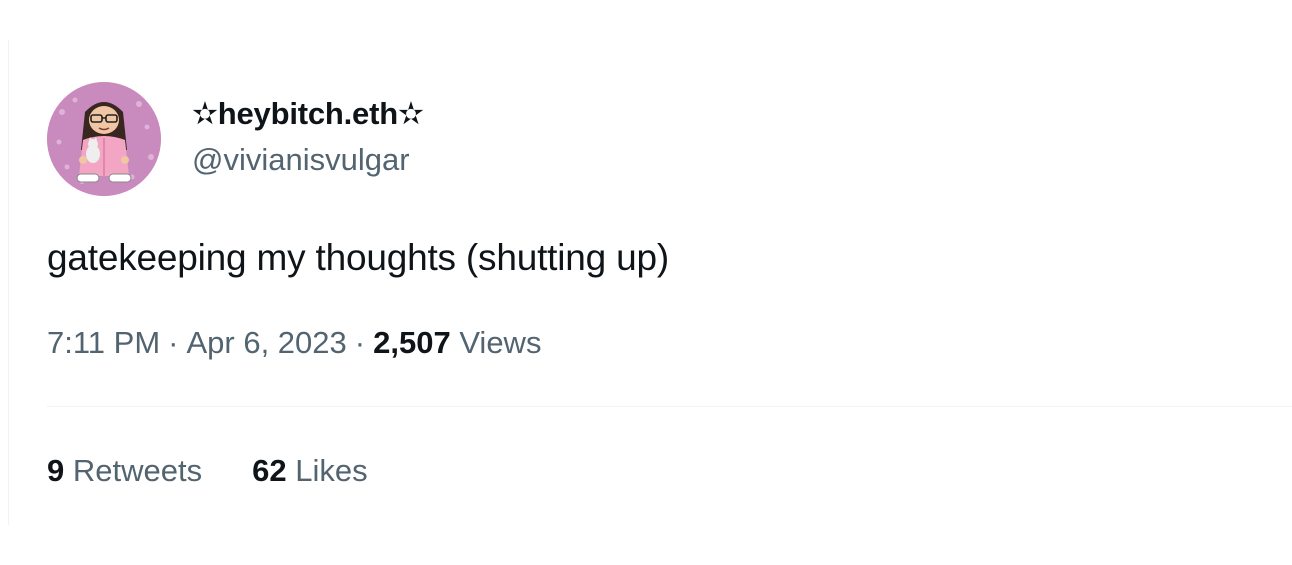 The width and height of the screenshot is (1292, 565). I want to click on tweet-date: Apr 6, 2023, so click(266, 342).